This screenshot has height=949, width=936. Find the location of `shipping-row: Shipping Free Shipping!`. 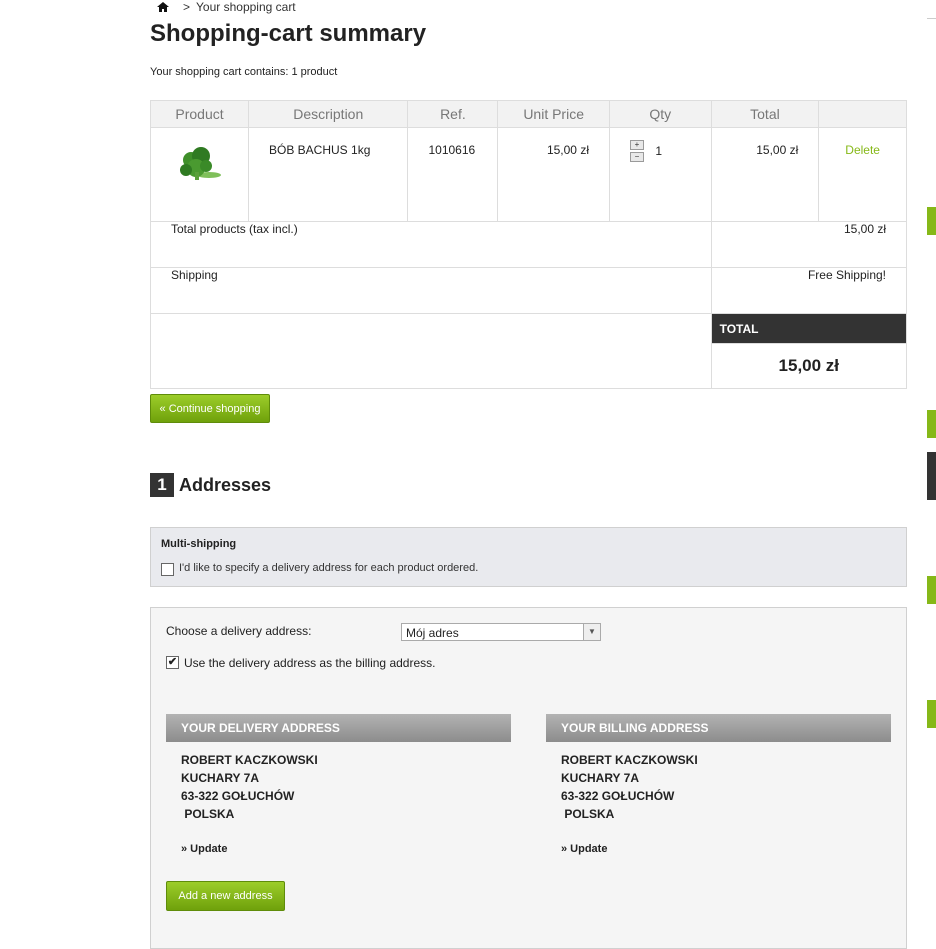

shipping-row: Shipping Free Shipping! is located at coordinates (529, 290).